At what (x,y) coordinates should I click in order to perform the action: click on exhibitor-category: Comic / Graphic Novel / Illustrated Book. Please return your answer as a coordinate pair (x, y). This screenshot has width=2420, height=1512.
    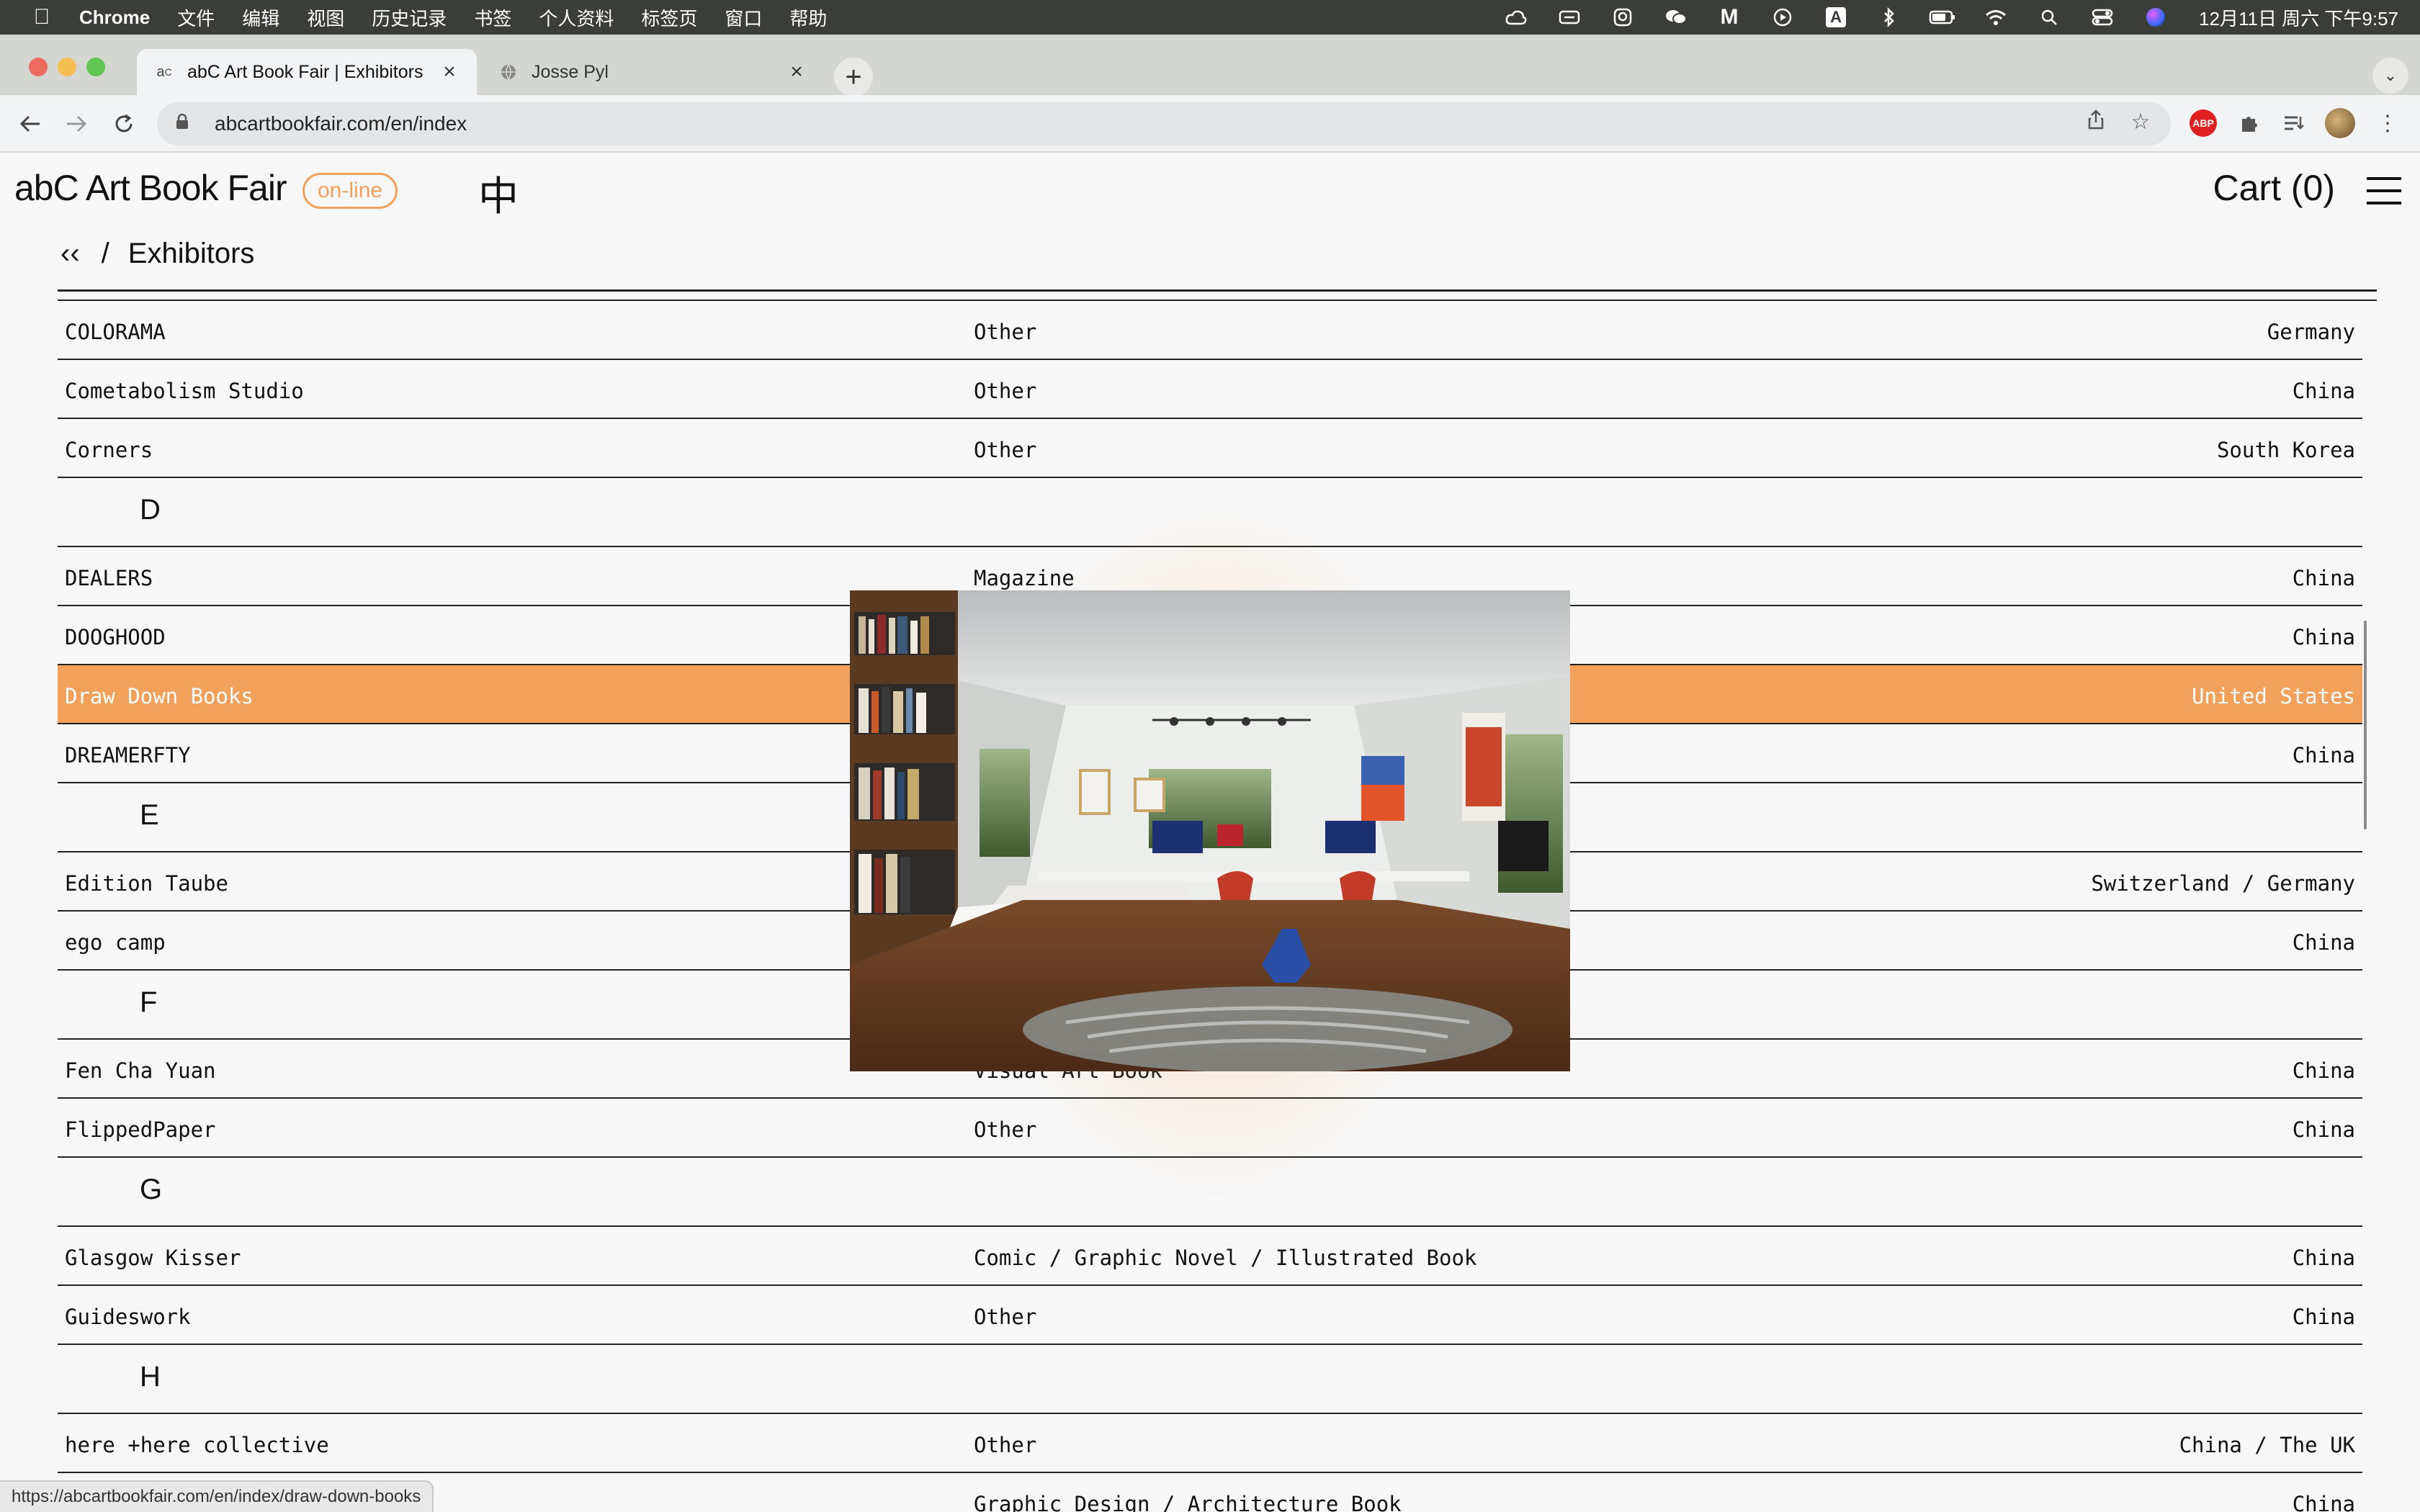
    Looking at the image, I should click on (1225, 1258).